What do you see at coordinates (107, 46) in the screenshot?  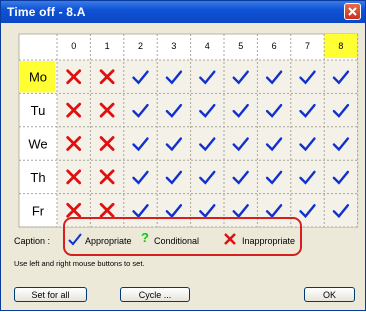 I see `column-header-1: 1` at bounding box center [107, 46].